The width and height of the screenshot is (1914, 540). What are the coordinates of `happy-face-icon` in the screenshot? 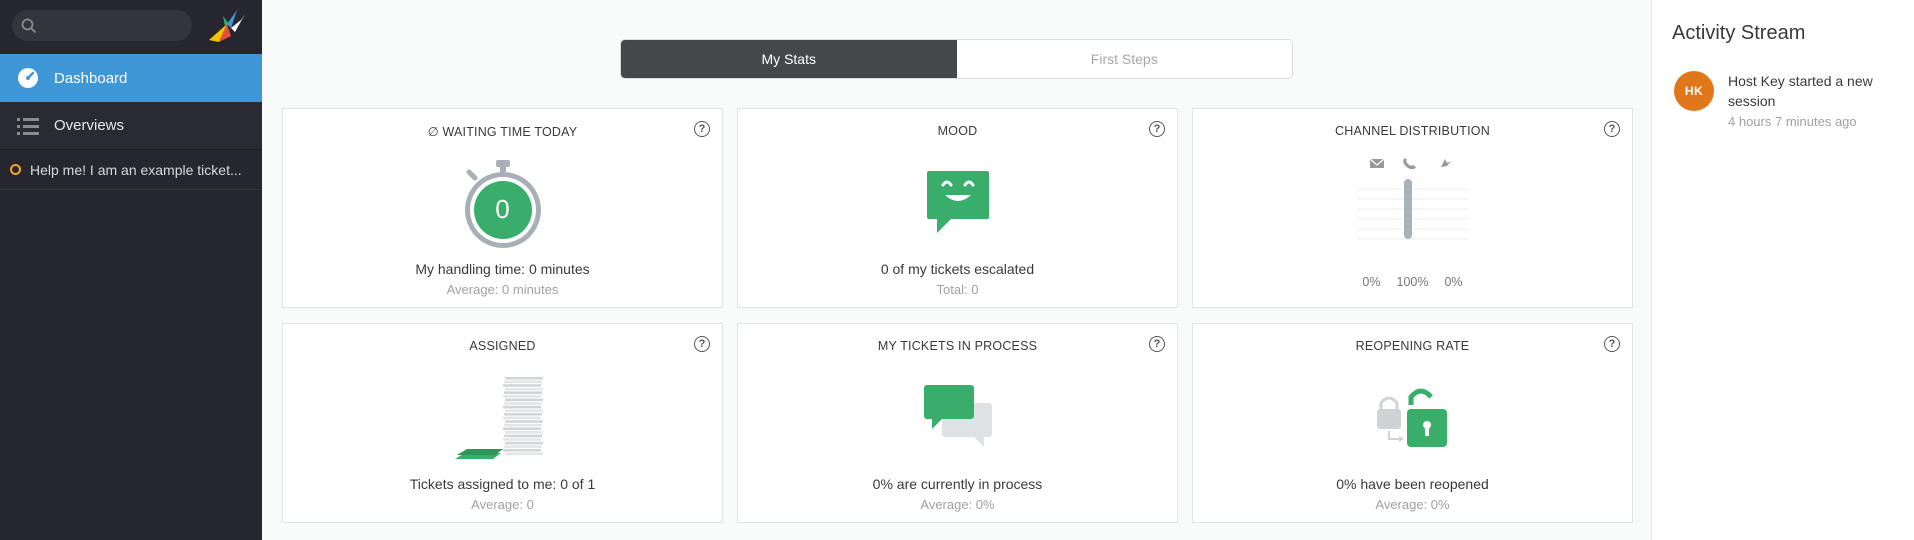 It's located at (957, 202).